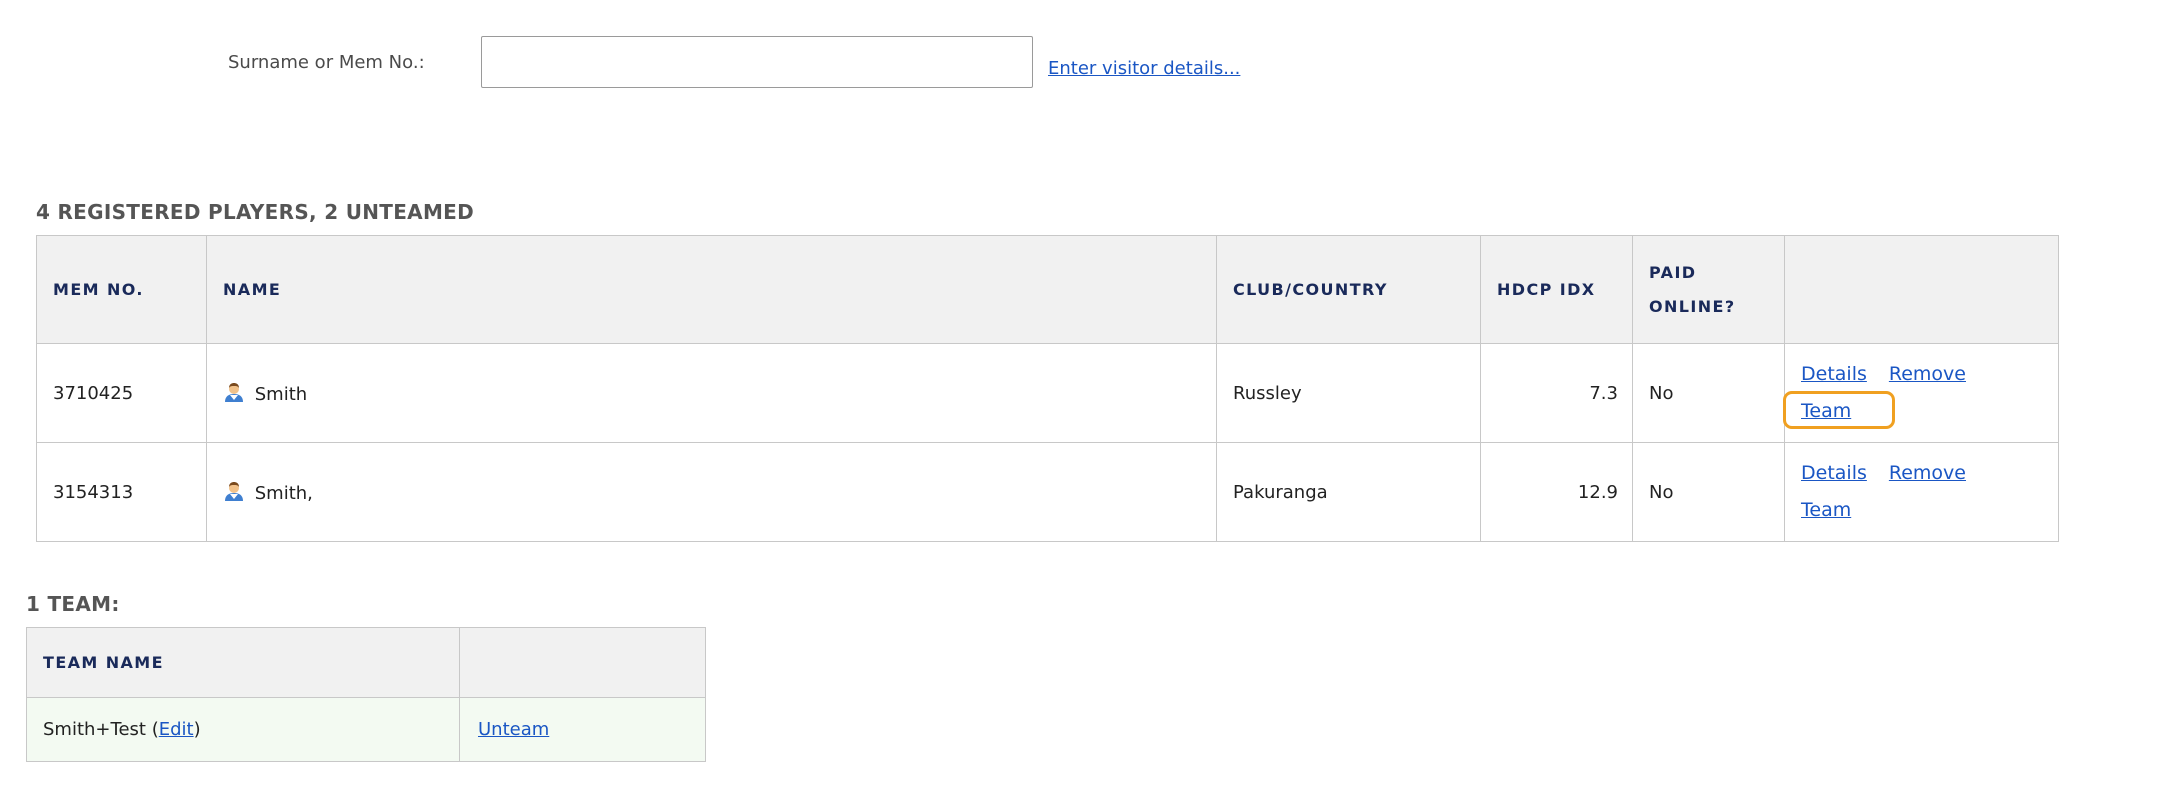 The width and height of the screenshot is (2159, 803). Describe the element at coordinates (711, 492) in the screenshot. I see `player-name-cell: Smith,` at that location.